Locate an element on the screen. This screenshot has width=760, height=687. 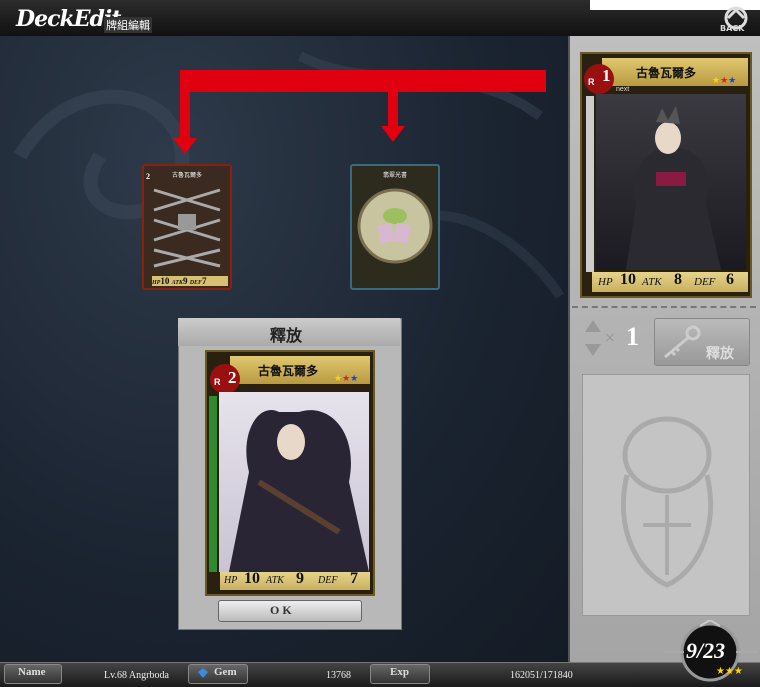
exp-label: Exp is located at coordinates (399, 672).